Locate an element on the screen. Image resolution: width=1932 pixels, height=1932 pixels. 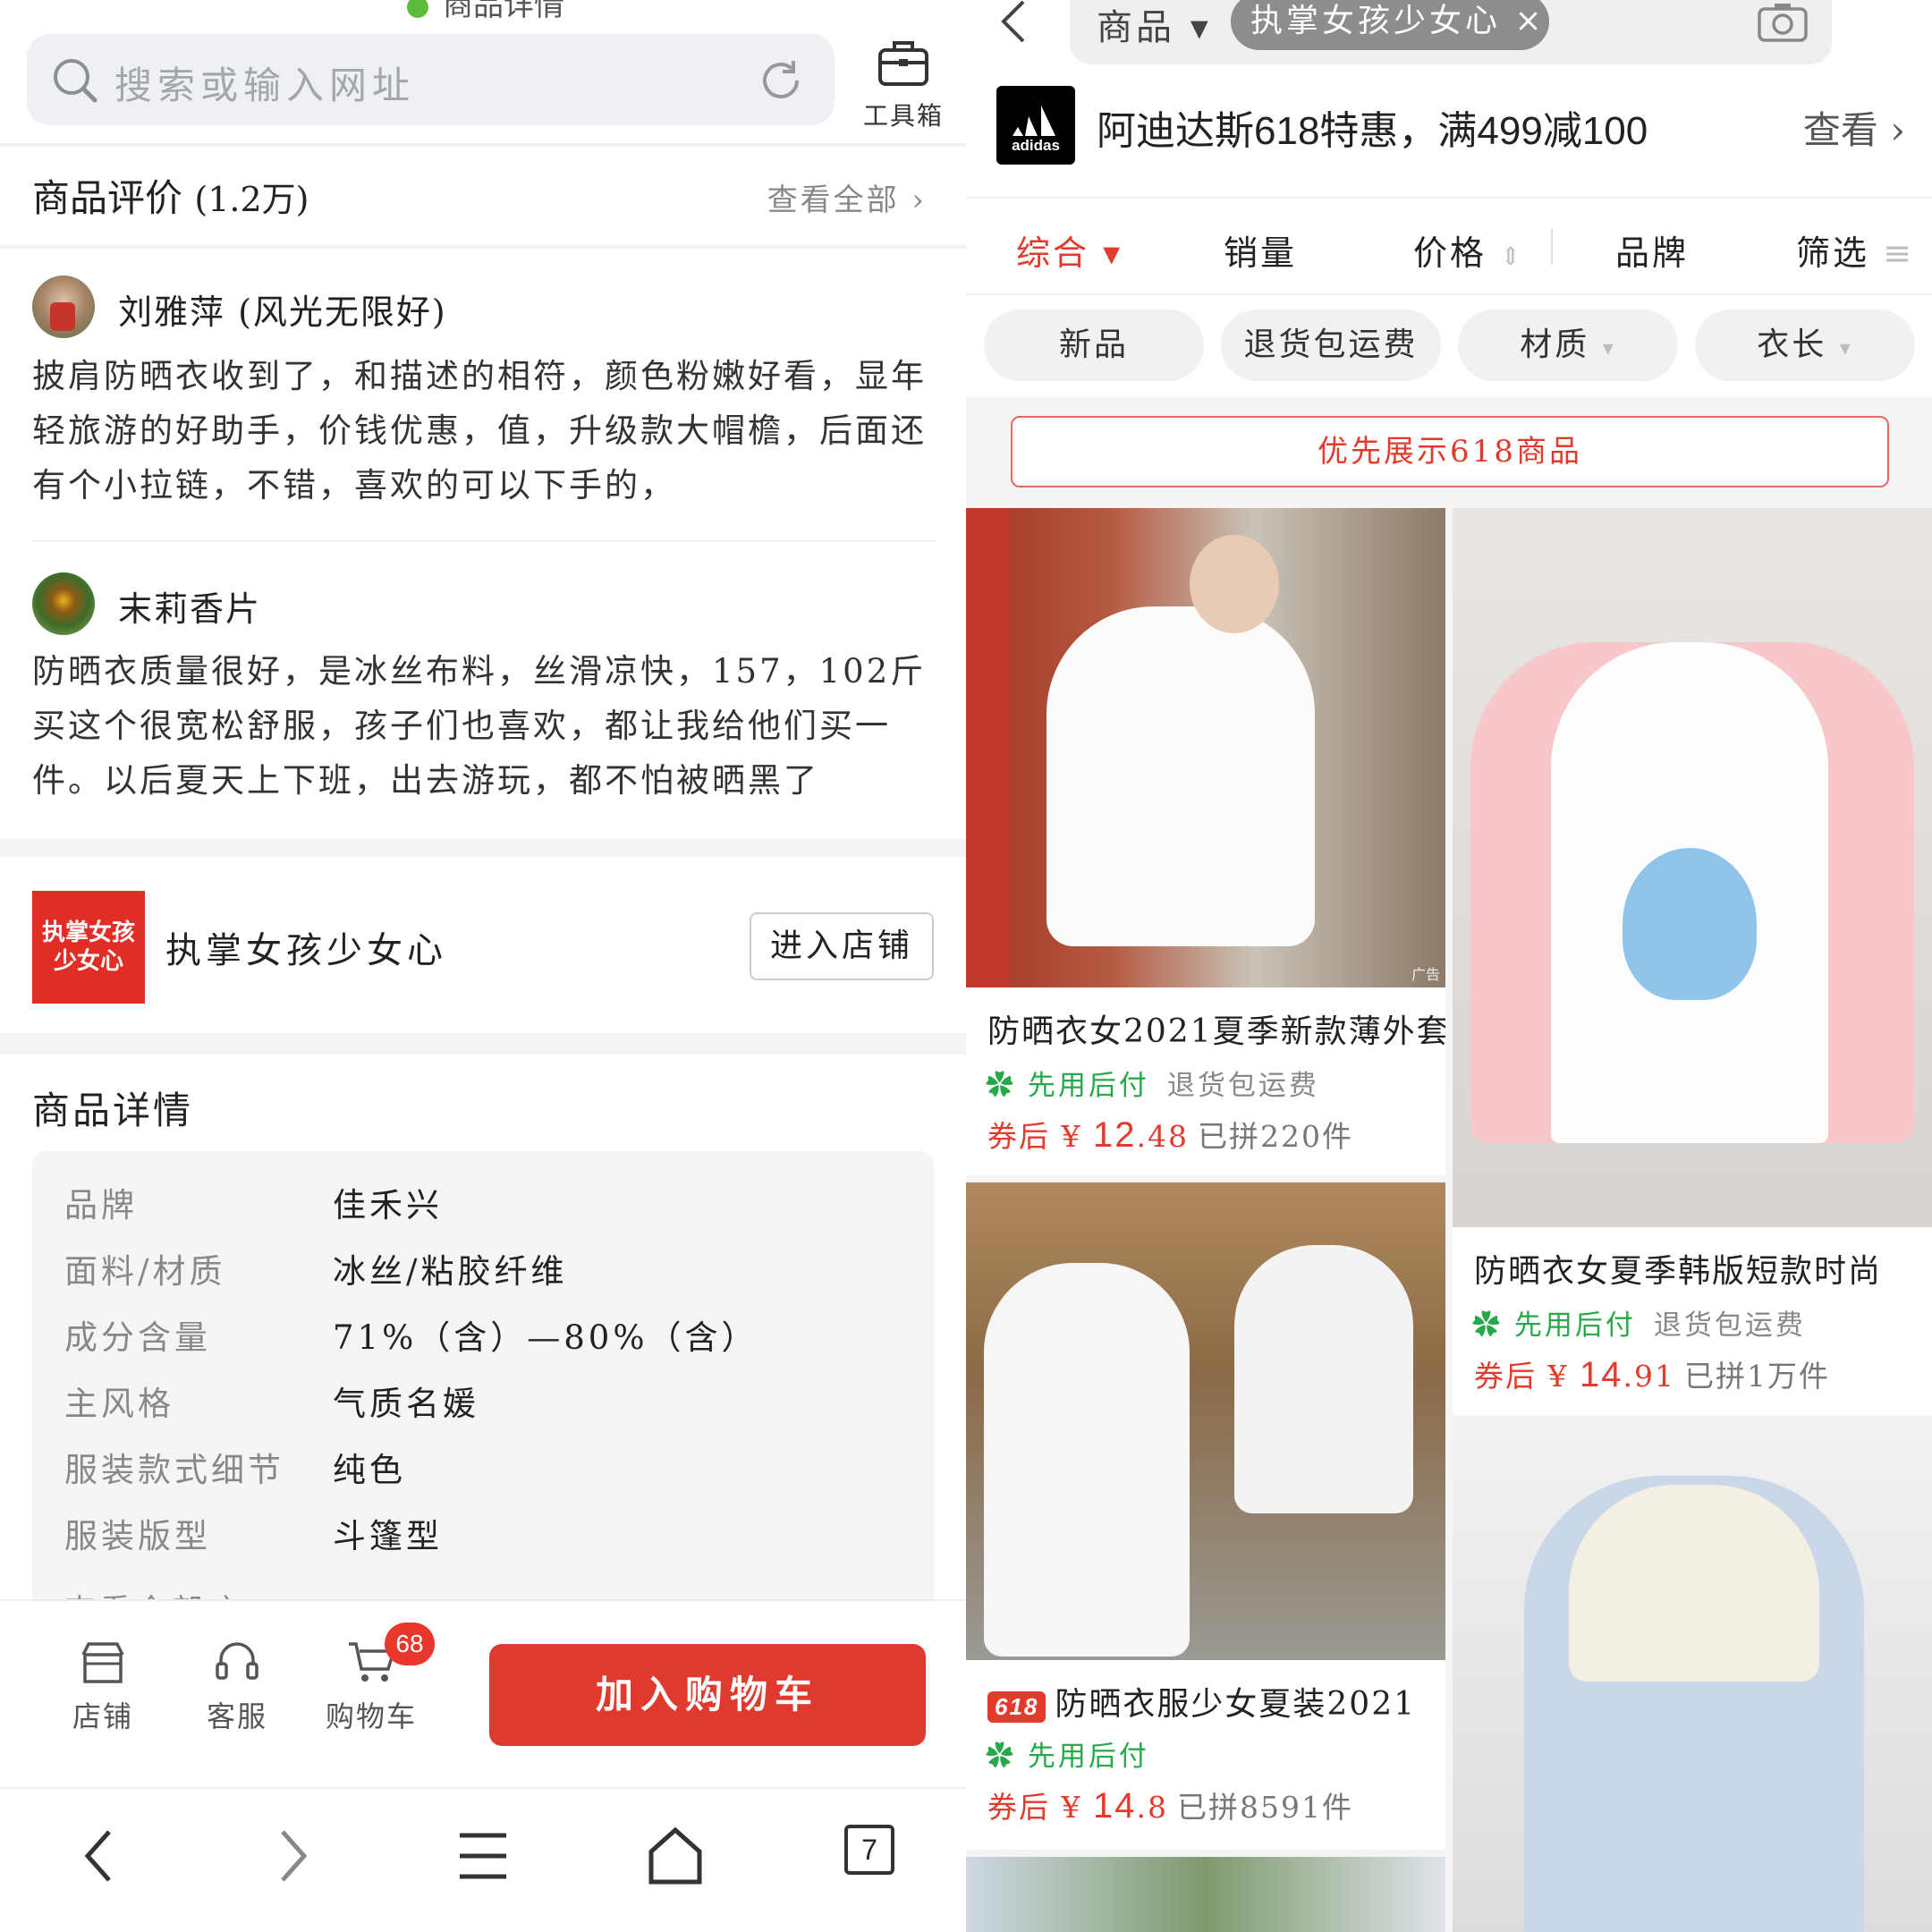
shop-tab: 店铺 is located at coordinates (103, 1686).